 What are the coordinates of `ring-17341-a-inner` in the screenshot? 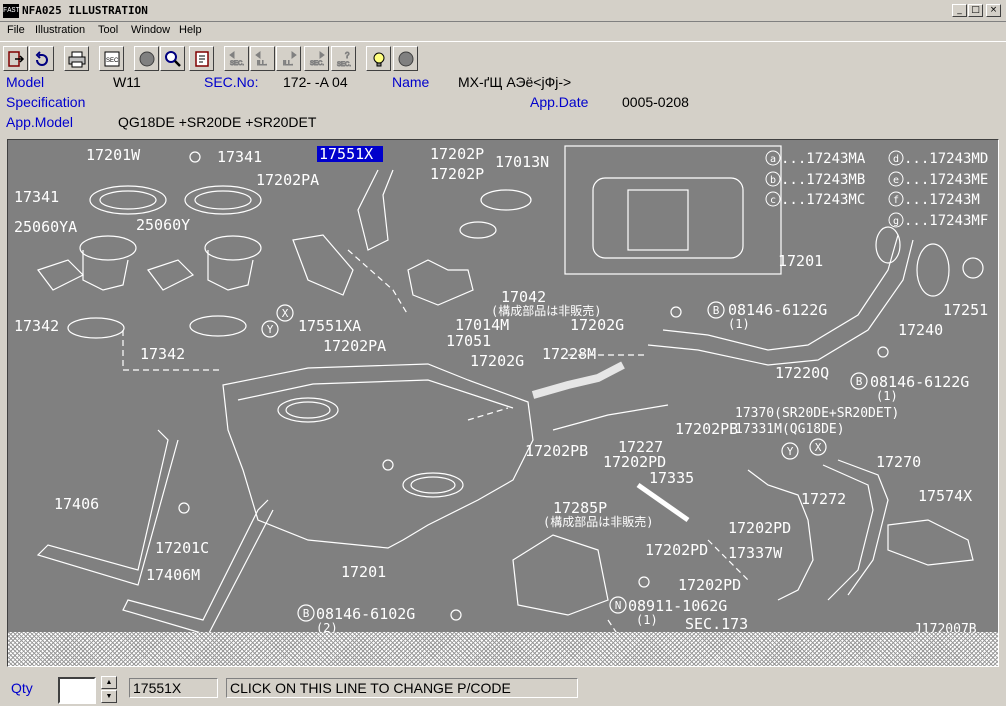 It's located at (128, 200).